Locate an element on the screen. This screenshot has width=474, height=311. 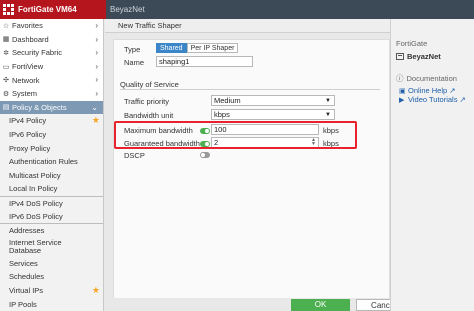
sidebar-subitem-label: Internet Service Database is located at coordinates (35, 246).